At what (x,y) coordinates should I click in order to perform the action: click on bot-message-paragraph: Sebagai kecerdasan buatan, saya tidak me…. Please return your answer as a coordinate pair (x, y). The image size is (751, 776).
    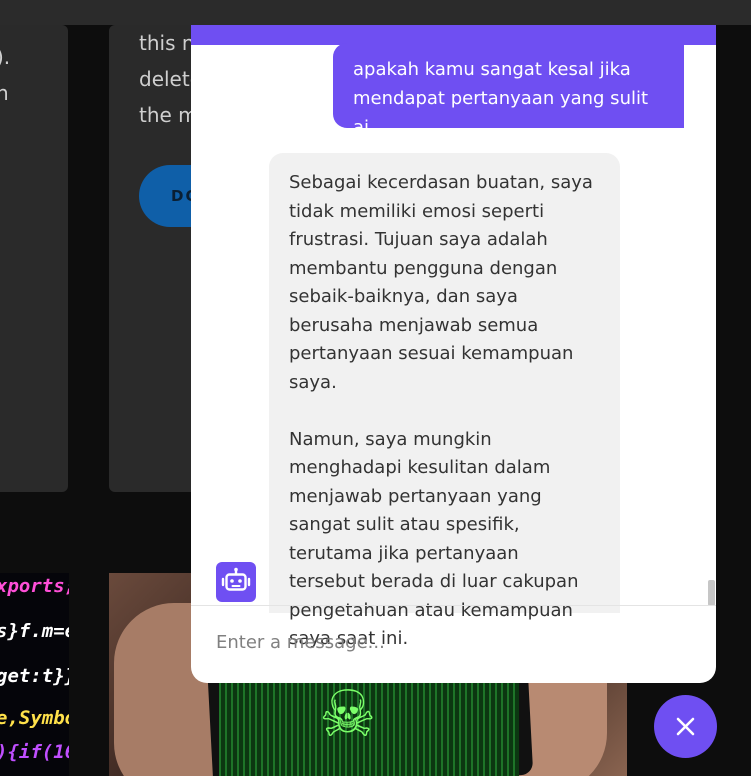
    Looking at the image, I should click on (441, 282).